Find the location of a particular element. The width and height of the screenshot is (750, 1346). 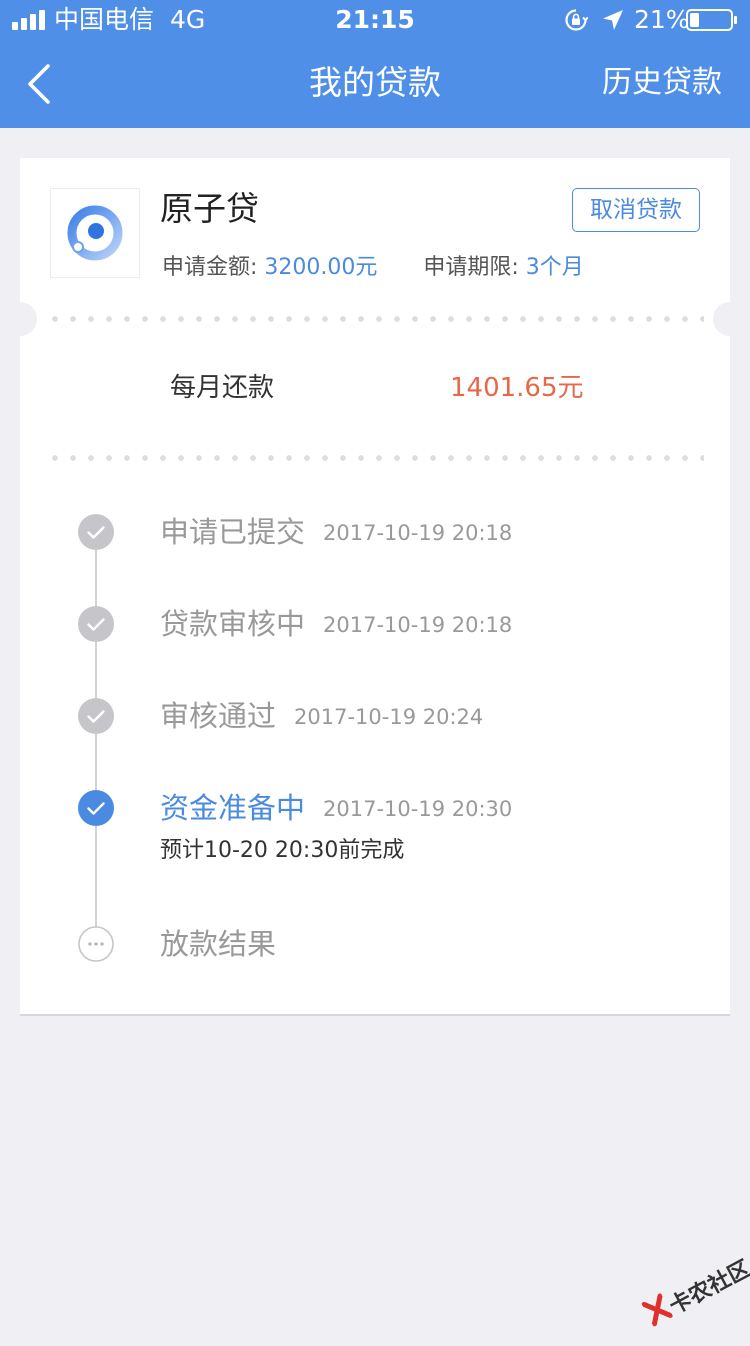

step-title: 放款结果 is located at coordinates (218, 944).